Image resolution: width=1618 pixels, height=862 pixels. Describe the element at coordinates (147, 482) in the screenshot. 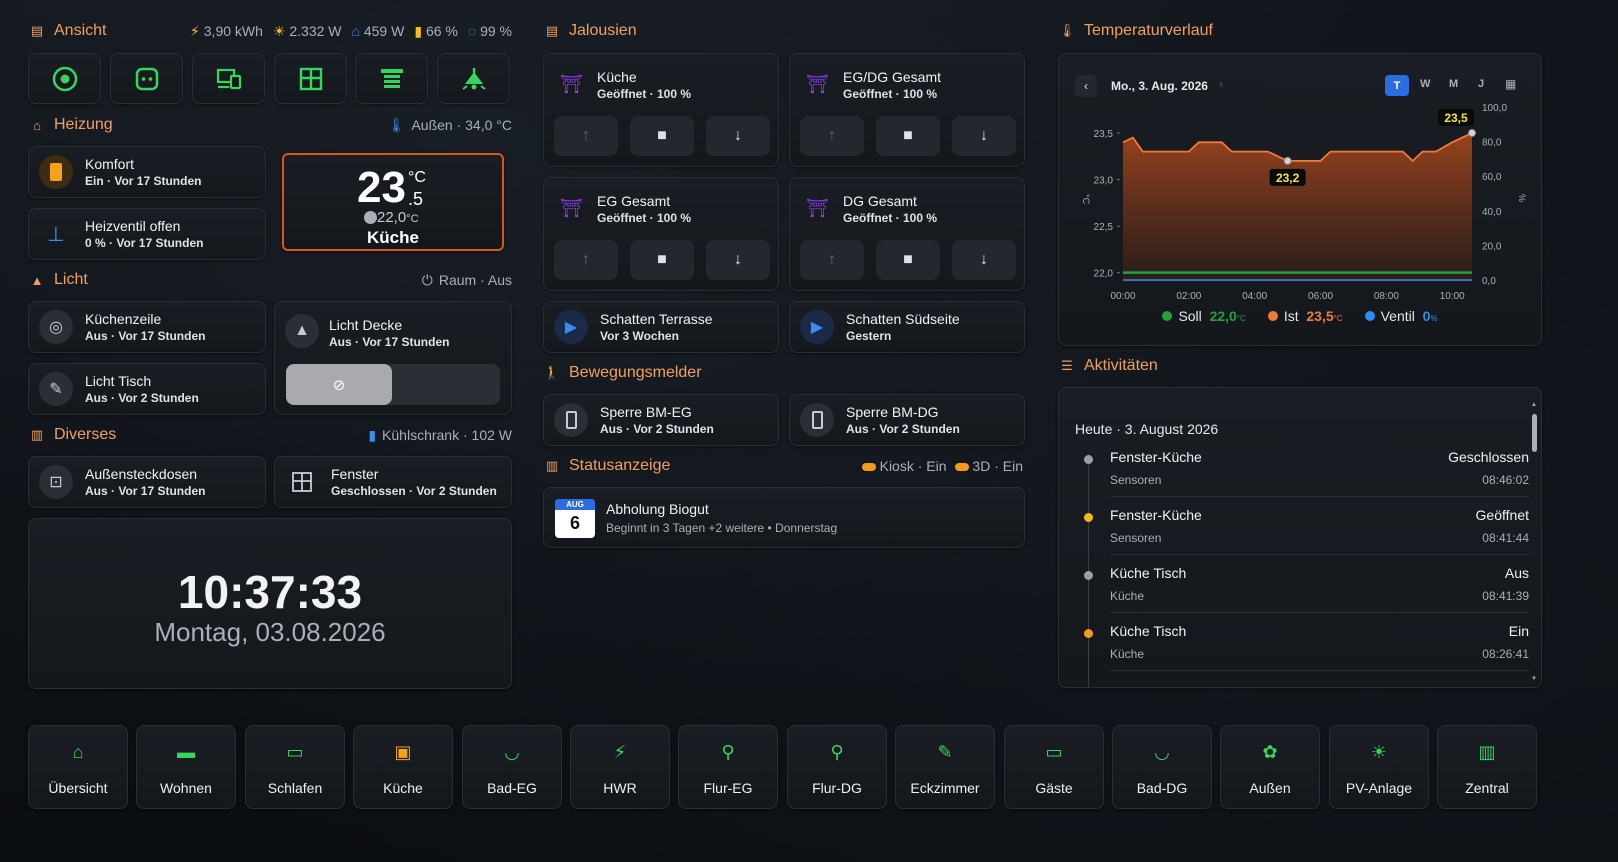

I see `aussensteckdosen-tile: ⊡ Außensteckdosen Aus · Vor 17 Stunden` at that location.